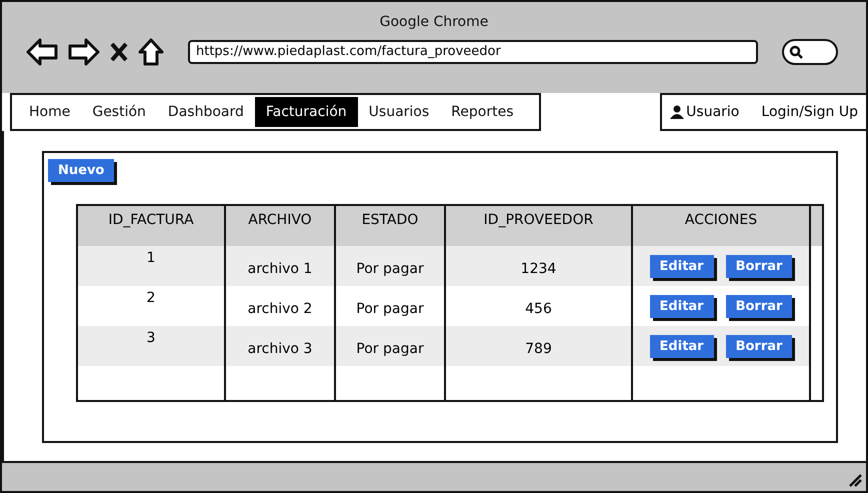 Image resolution: width=868 pixels, height=493 pixels. What do you see at coordinates (434, 22) in the screenshot?
I see `window-title: Google Chrome` at bounding box center [434, 22].